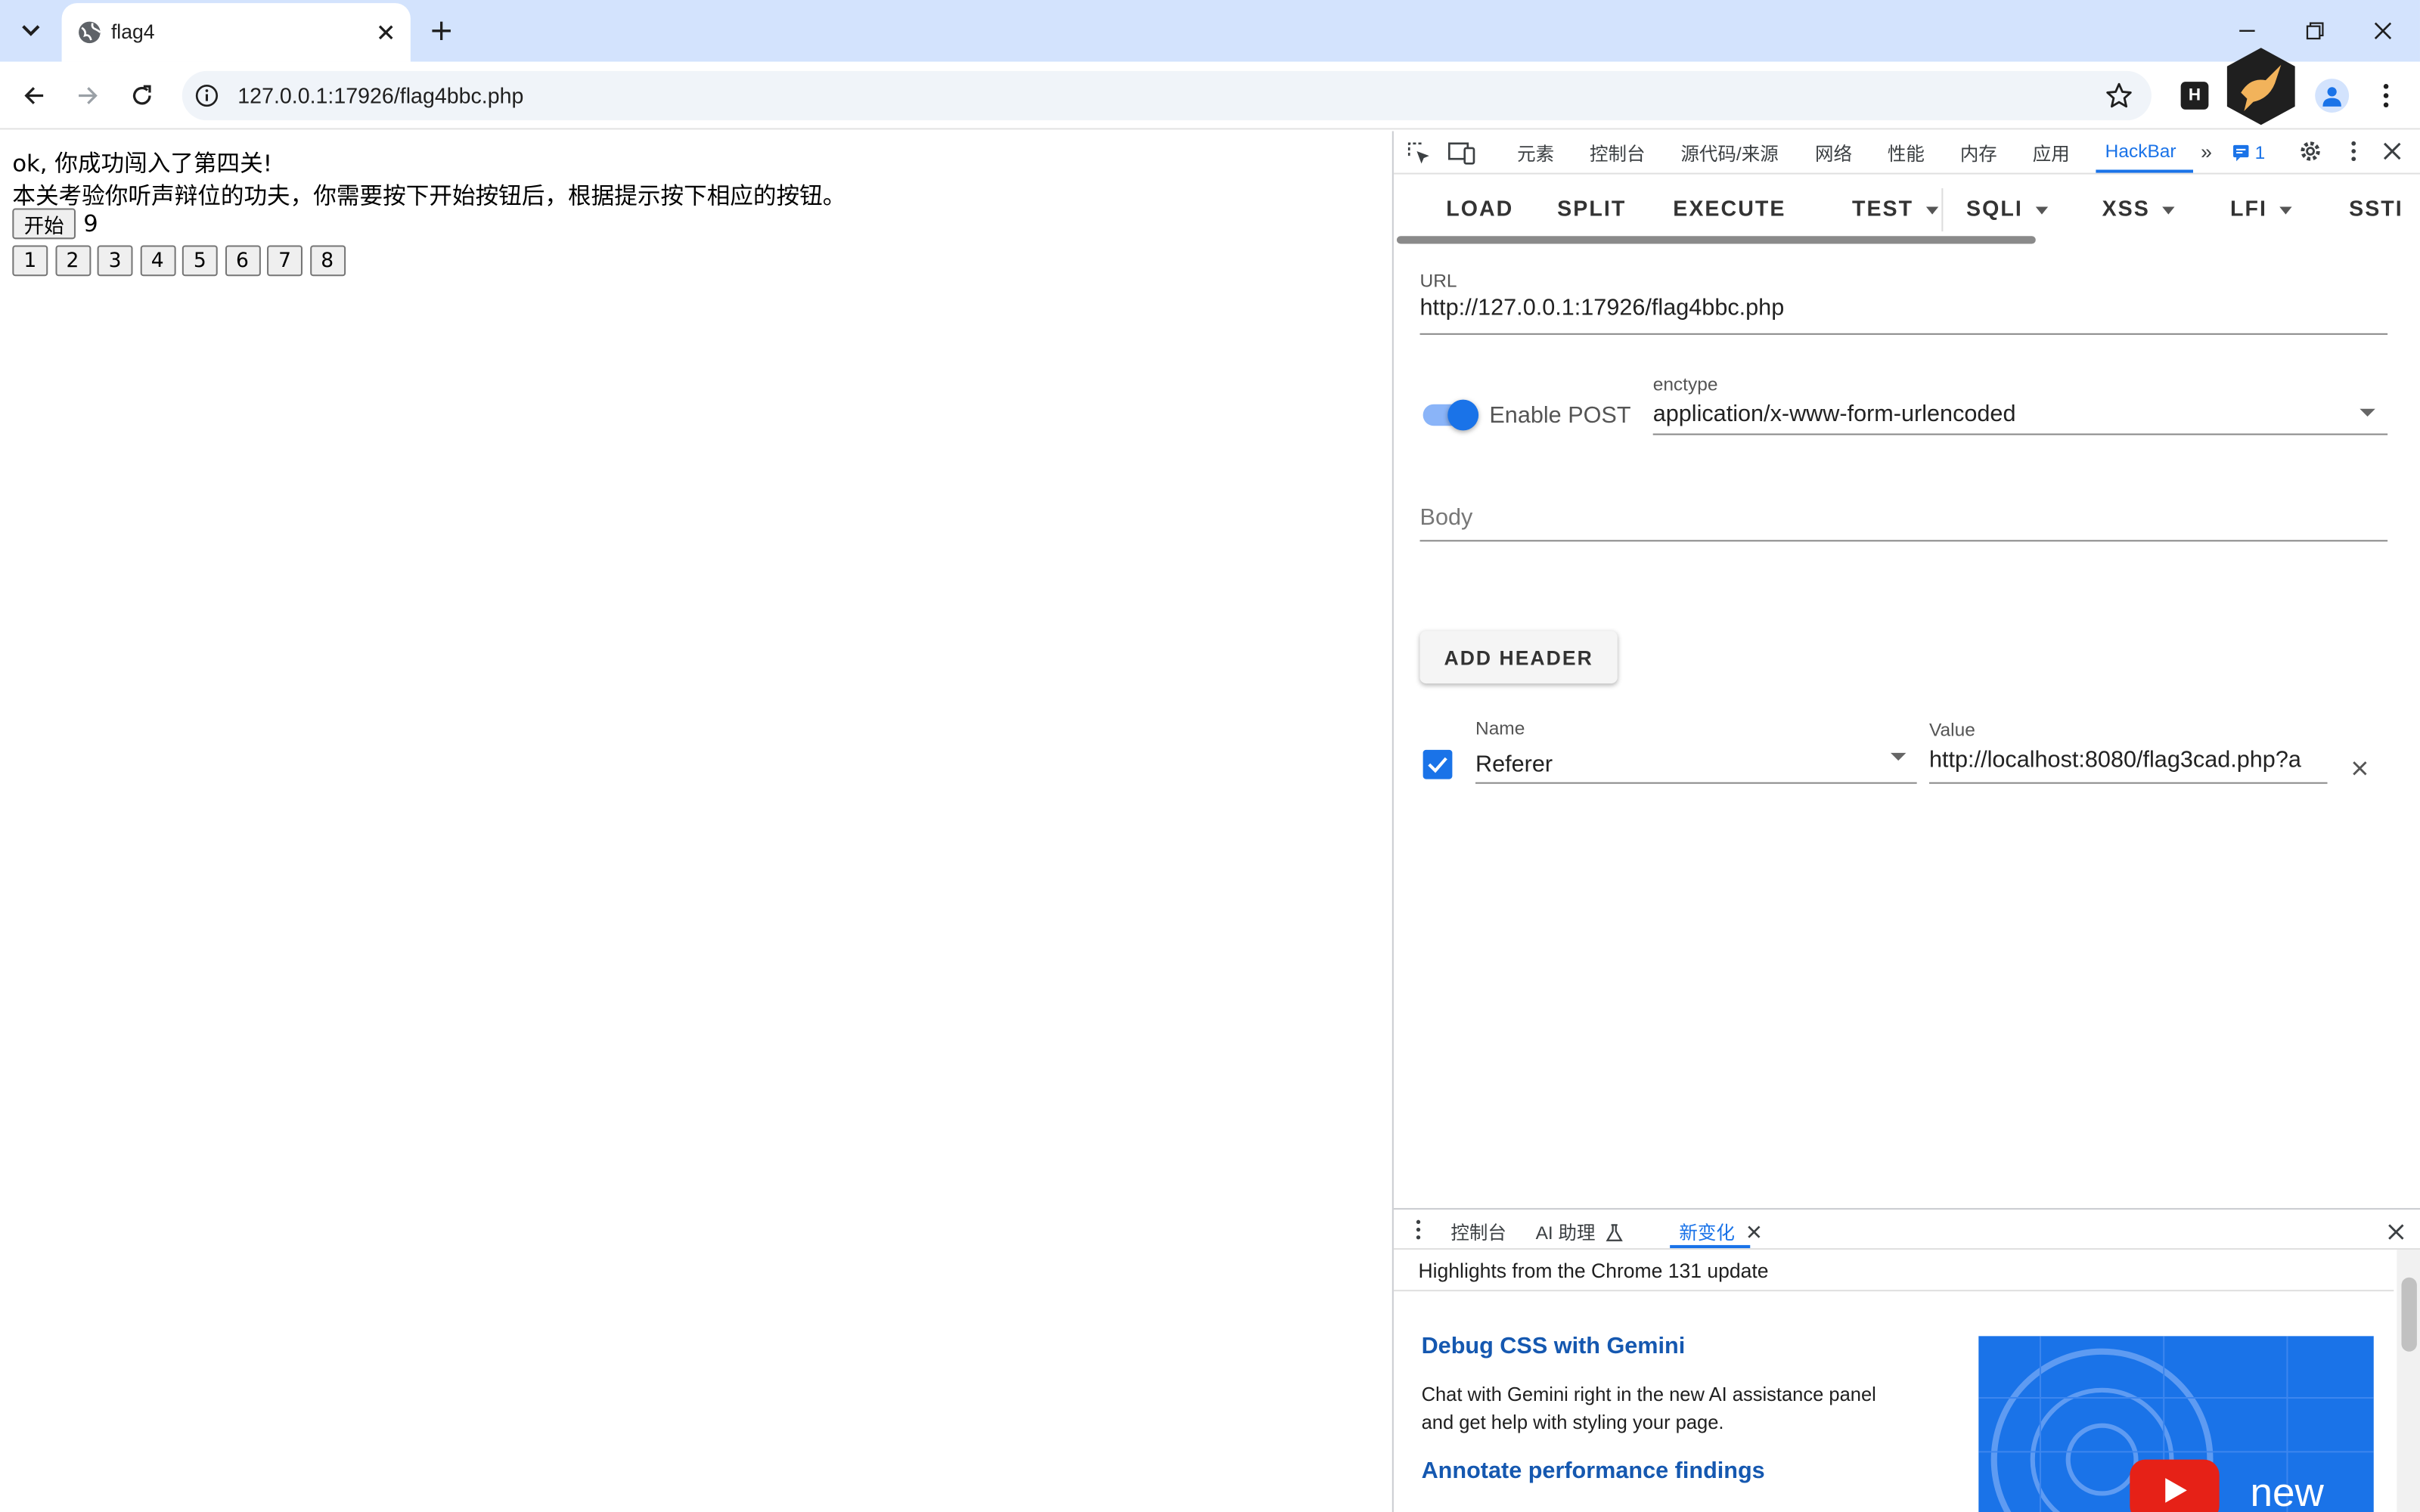 The image size is (2420, 1512). What do you see at coordinates (1463, 415) in the screenshot?
I see `toggle-knob` at bounding box center [1463, 415].